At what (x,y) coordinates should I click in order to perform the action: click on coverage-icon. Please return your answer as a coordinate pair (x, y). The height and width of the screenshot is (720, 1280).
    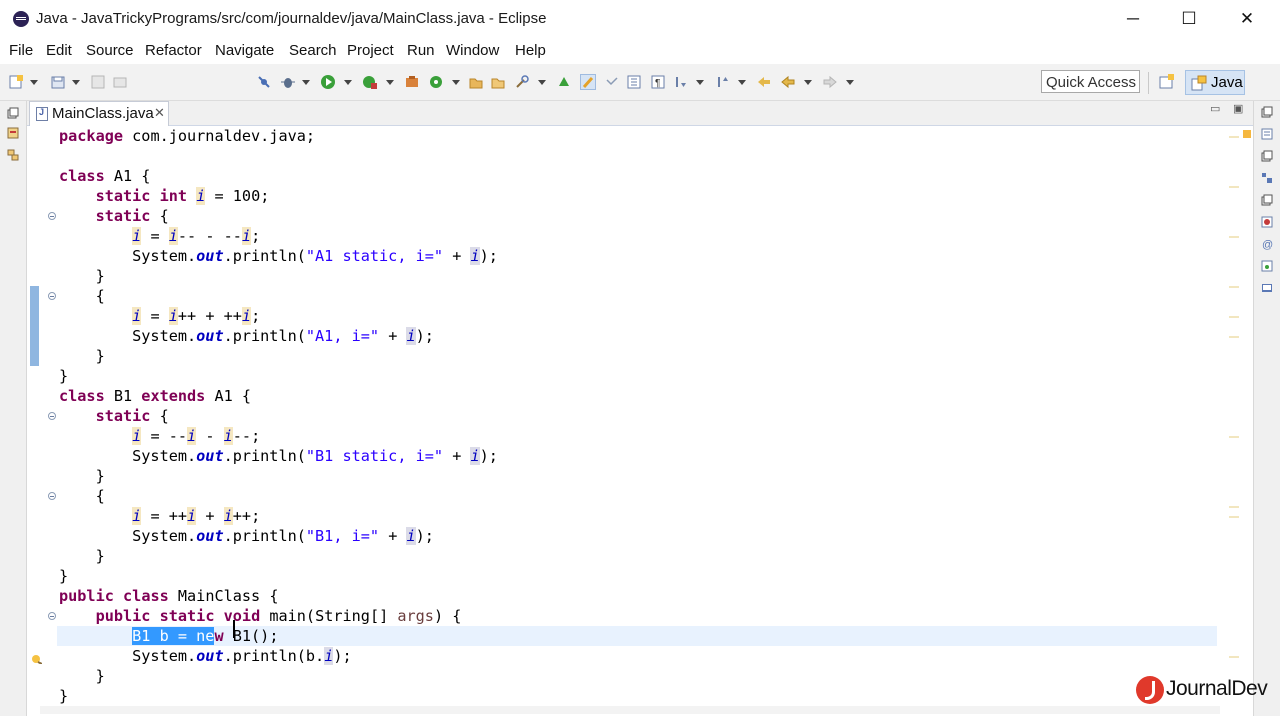
    Looking at the image, I should click on (370, 82).